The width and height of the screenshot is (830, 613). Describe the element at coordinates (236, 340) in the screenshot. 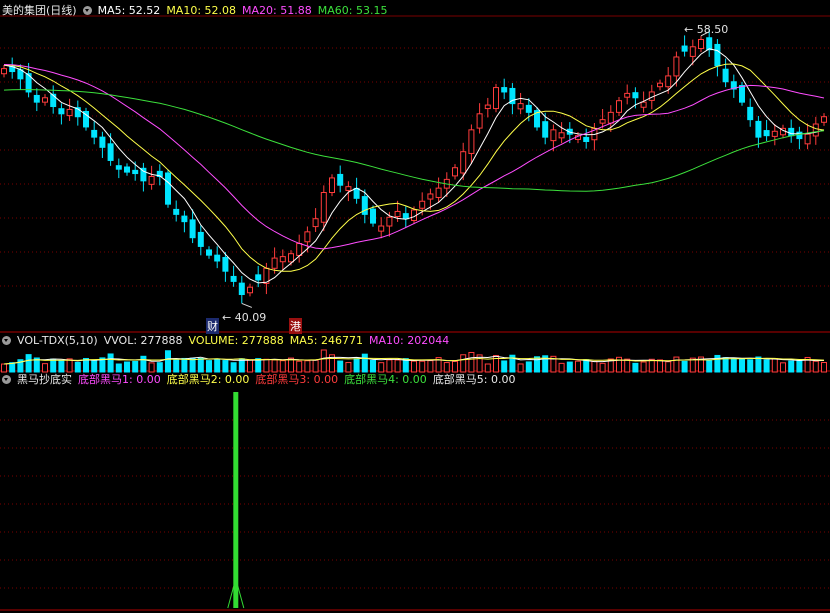

I see `volume-legend: VOLUME: 277888` at that location.